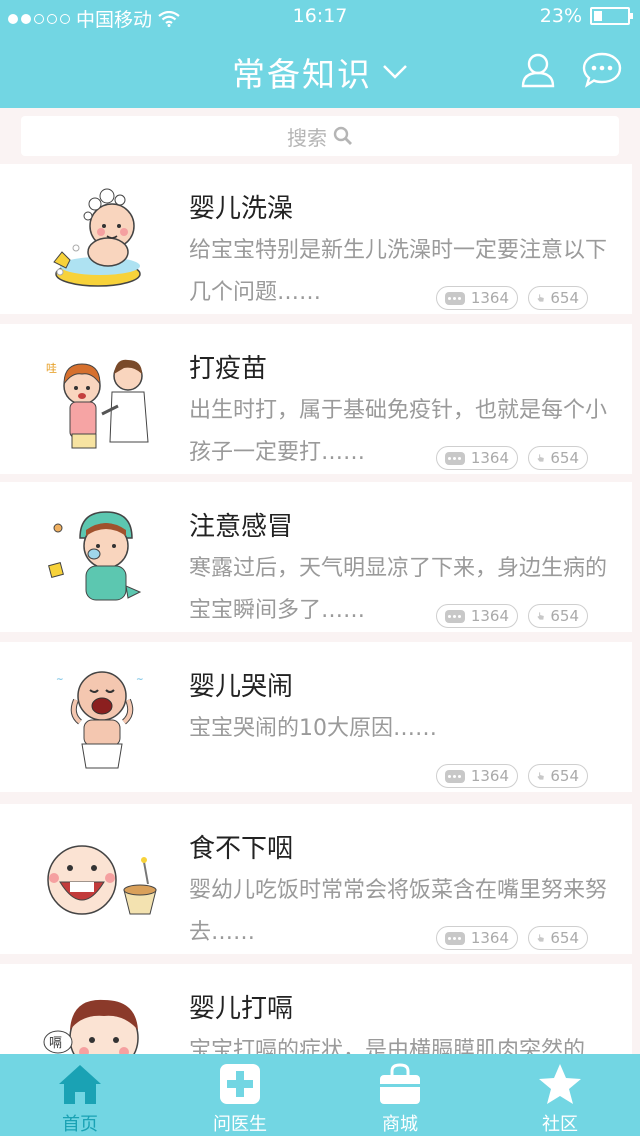 This screenshot has width=640, height=1136. What do you see at coordinates (560, 1124) in the screenshot?
I see `tab-label: 社区` at bounding box center [560, 1124].